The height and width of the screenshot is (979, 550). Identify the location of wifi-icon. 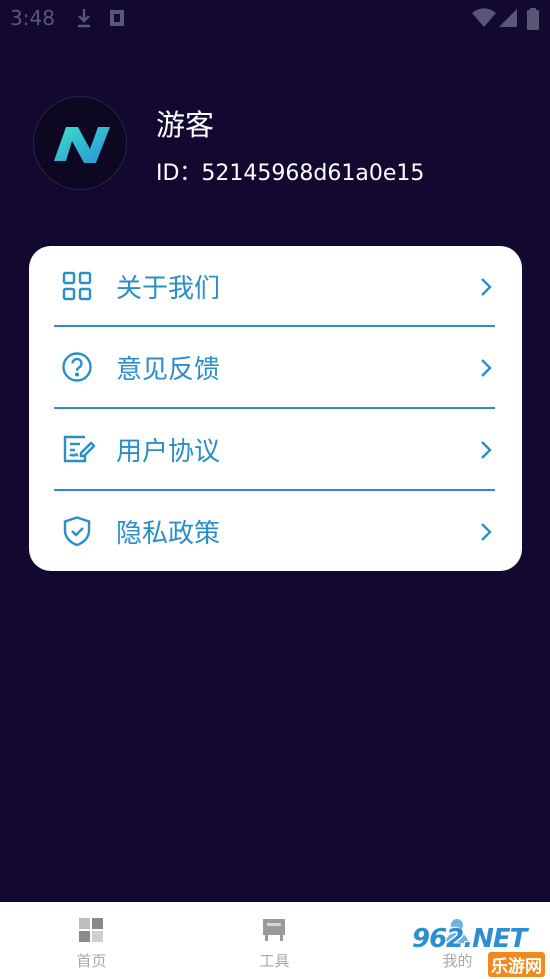
(484, 20).